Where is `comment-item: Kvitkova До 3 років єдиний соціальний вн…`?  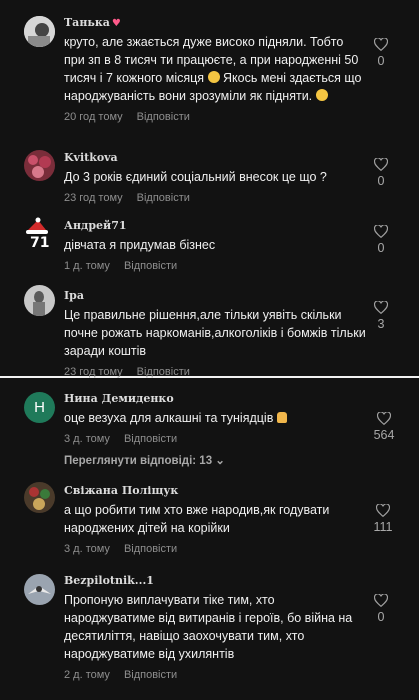
comment-item: Kvitkova До 3 років єдиний соціальний вн… is located at coordinates (209, 169).